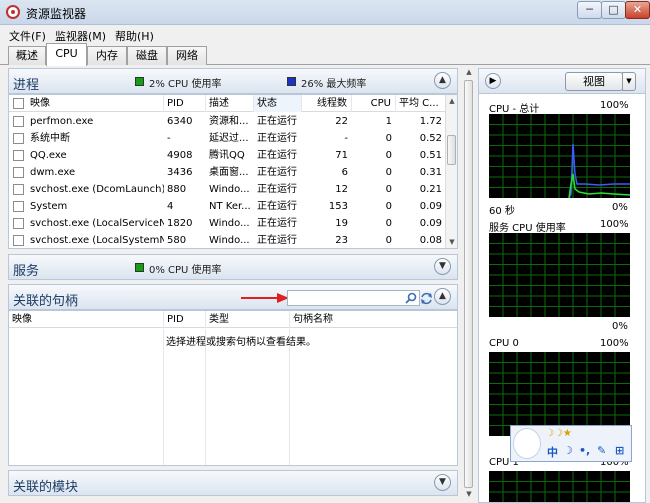 The height and width of the screenshot is (503, 650). What do you see at coordinates (13, 12) in the screenshot?
I see `resource-monitor-icon` at bounding box center [13, 12].